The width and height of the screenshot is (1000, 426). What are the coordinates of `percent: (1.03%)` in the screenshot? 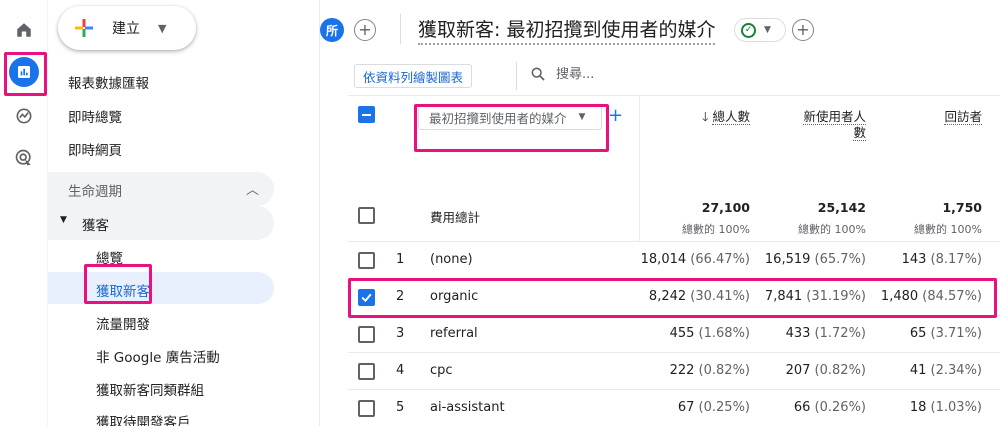 It's located at (956, 407).